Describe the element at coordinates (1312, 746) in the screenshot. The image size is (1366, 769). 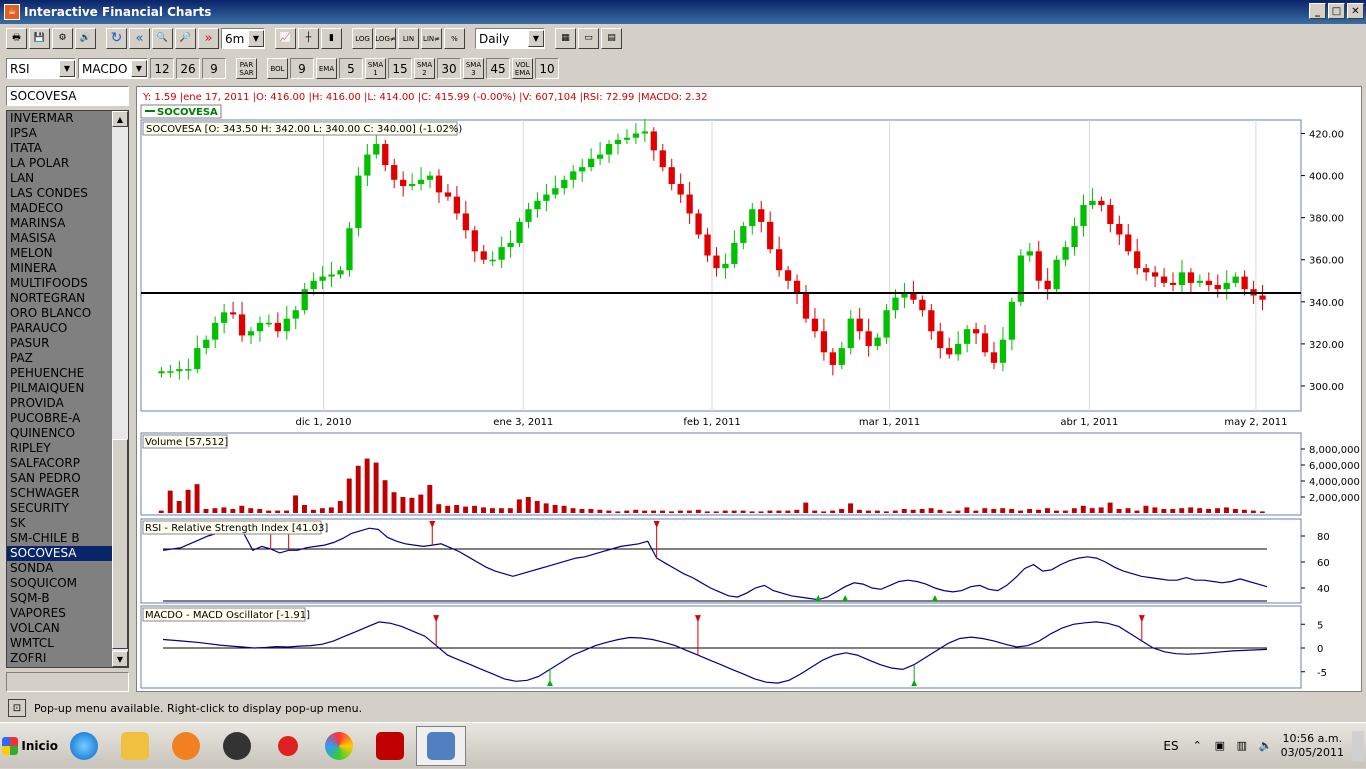
I see `clock: 10:56 a.m. 03/05/2011` at that location.